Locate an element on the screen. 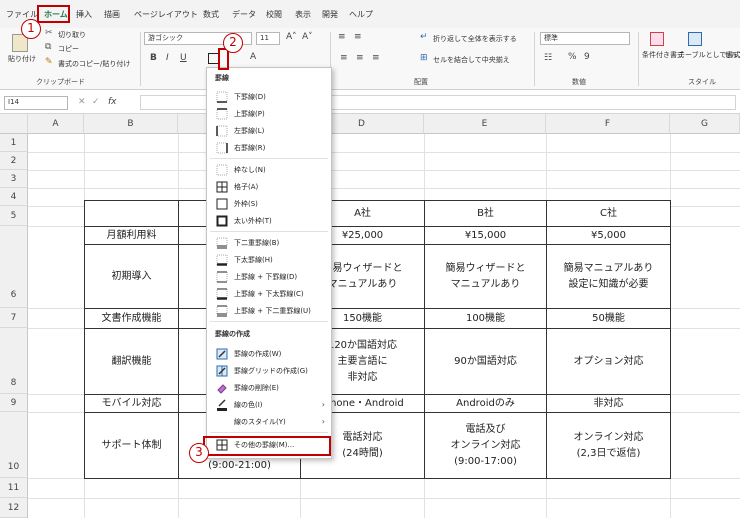 This screenshot has width=740, height=518. row-header-6: 6 is located at coordinates (14, 267).